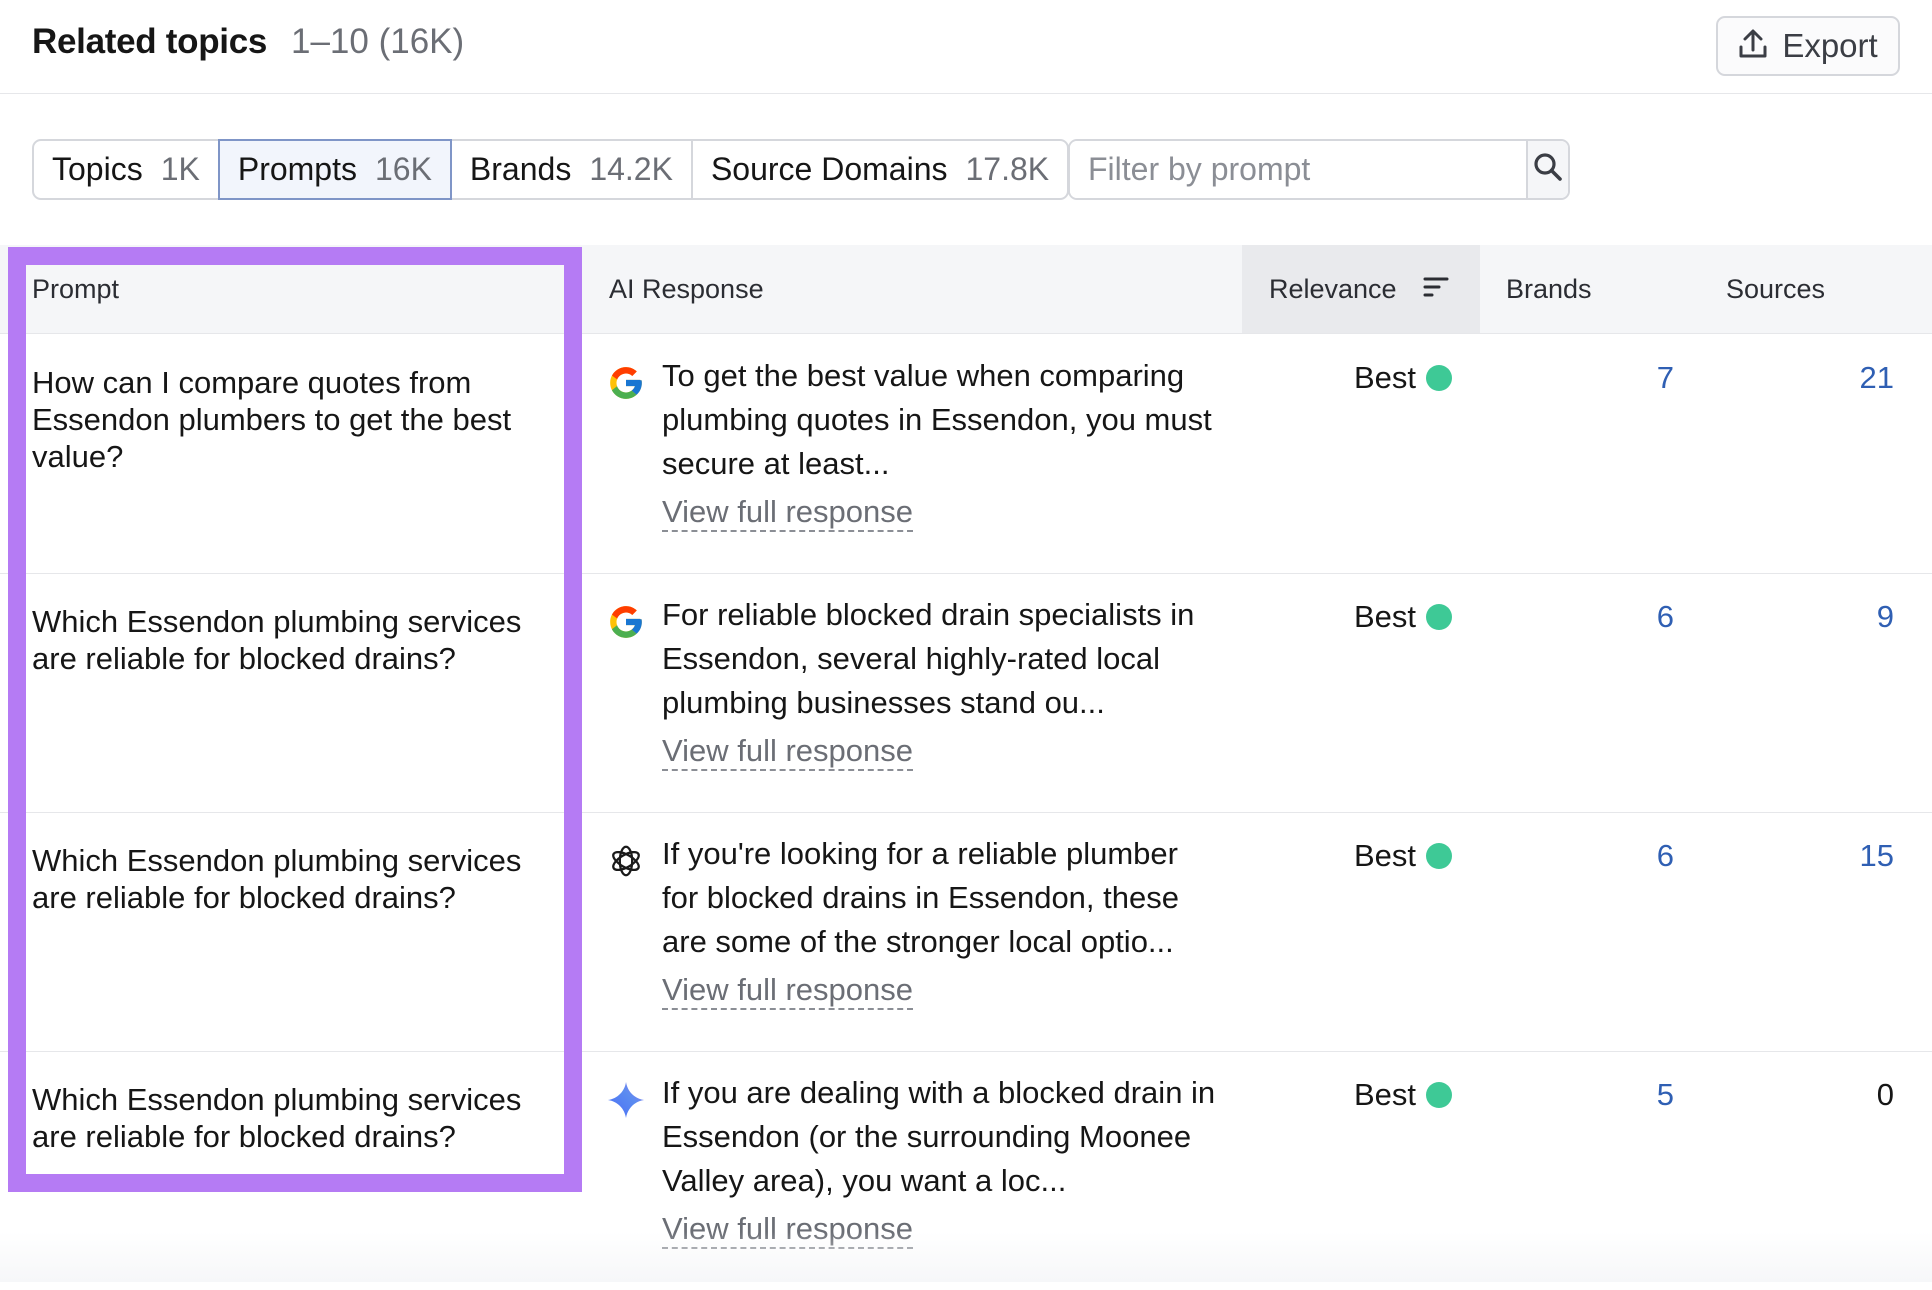  I want to click on search-button, so click(1547, 169).